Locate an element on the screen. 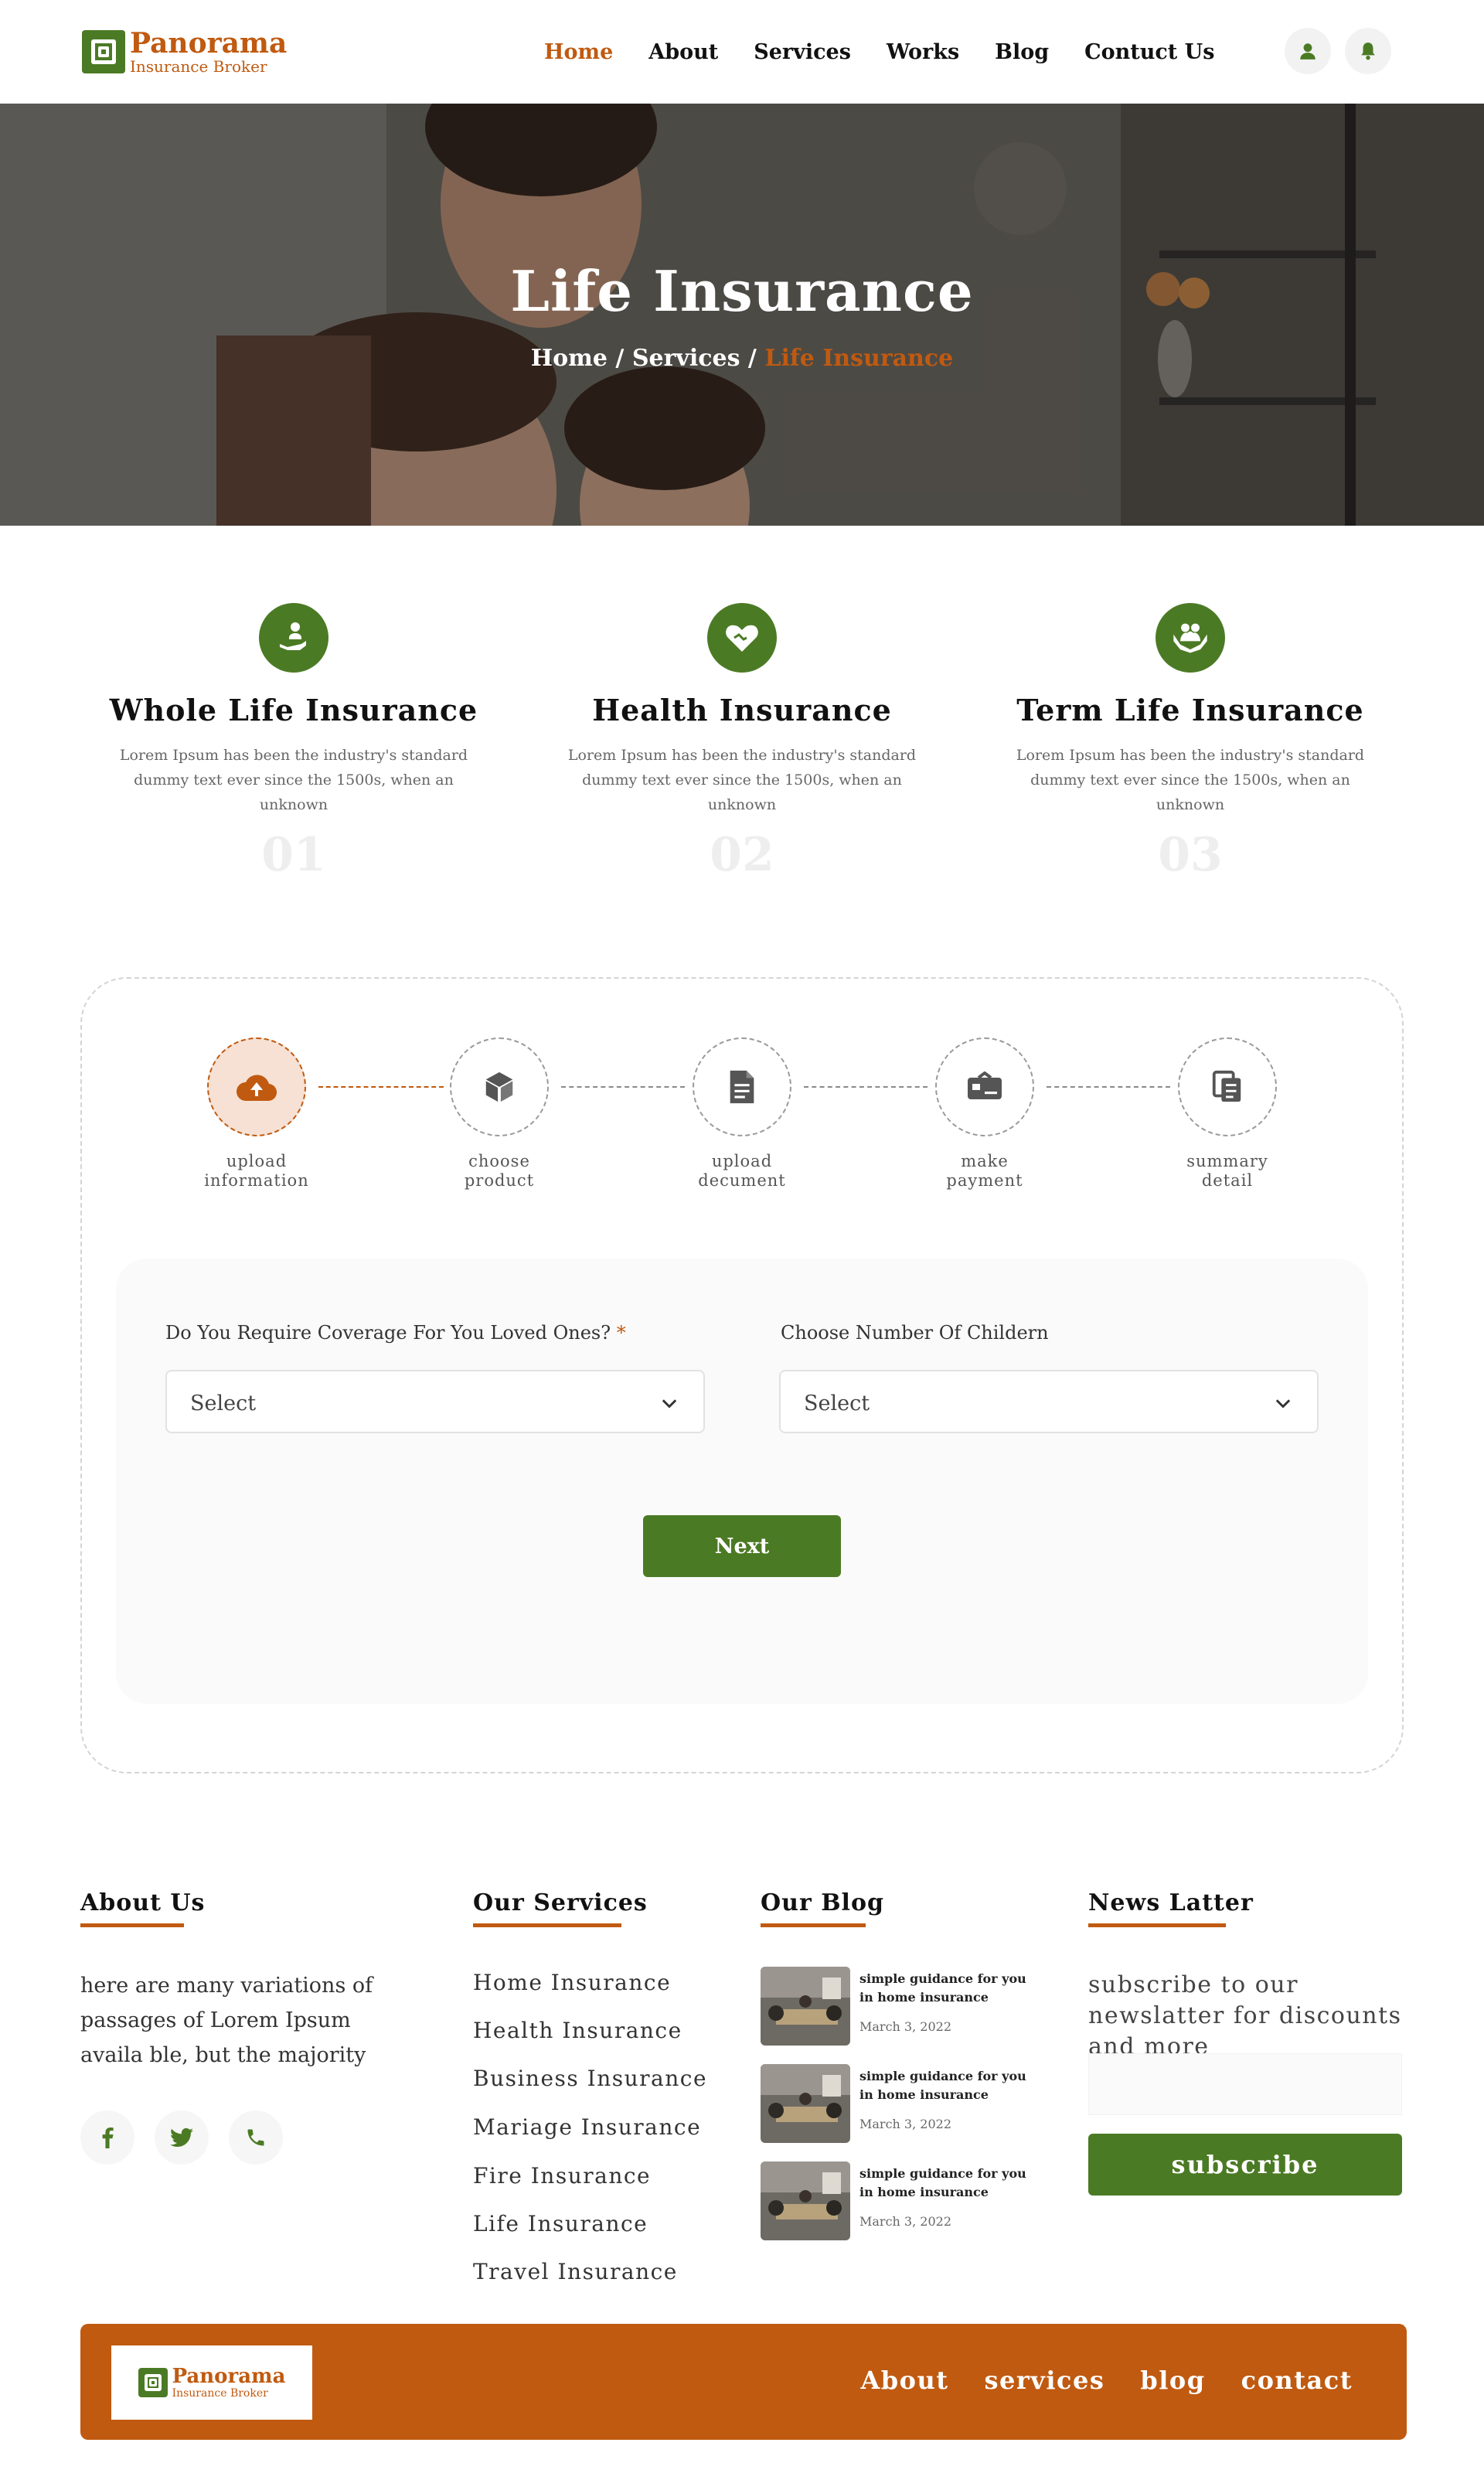 The height and width of the screenshot is (2480, 1484). footer-blog-heading: Our Blog is located at coordinates (822, 1902).